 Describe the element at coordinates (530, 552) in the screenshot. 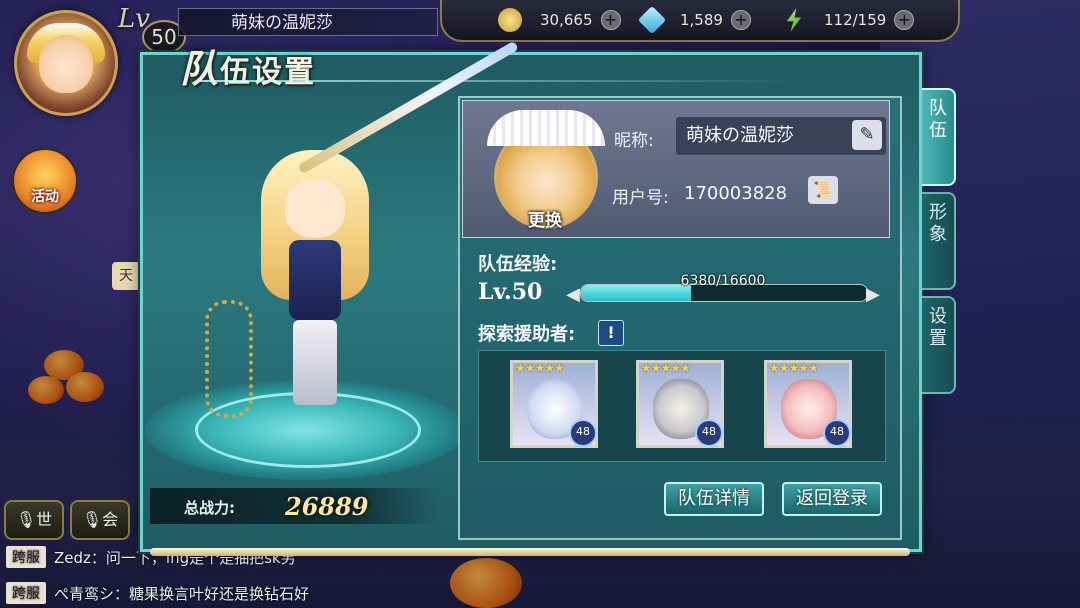

I see `panel-bottom-bar` at that location.